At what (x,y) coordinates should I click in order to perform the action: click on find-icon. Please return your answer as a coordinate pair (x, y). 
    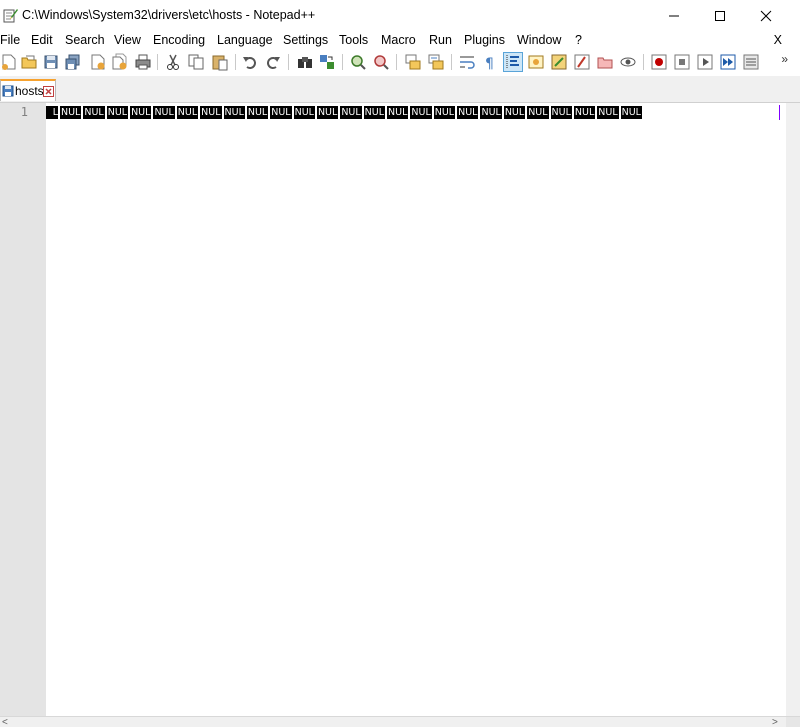
    Looking at the image, I should click on (305, 62).